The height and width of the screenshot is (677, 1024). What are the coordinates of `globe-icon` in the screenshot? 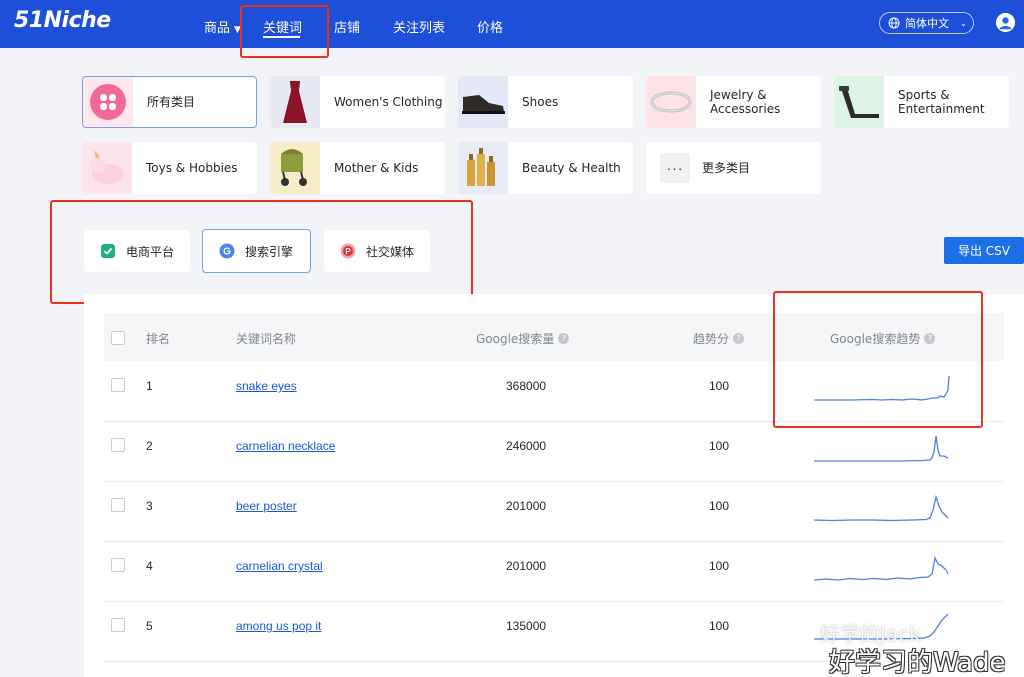 It's located at (894, 23).